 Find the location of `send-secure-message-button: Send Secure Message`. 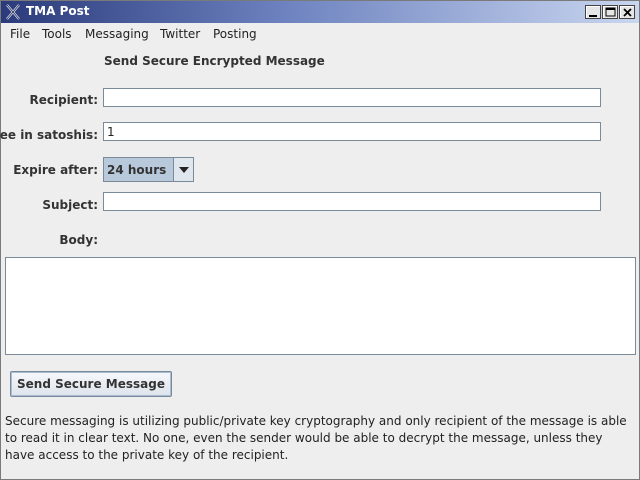

send-secure-message-button: Send Secure Message is located at coordinates (91, 384).